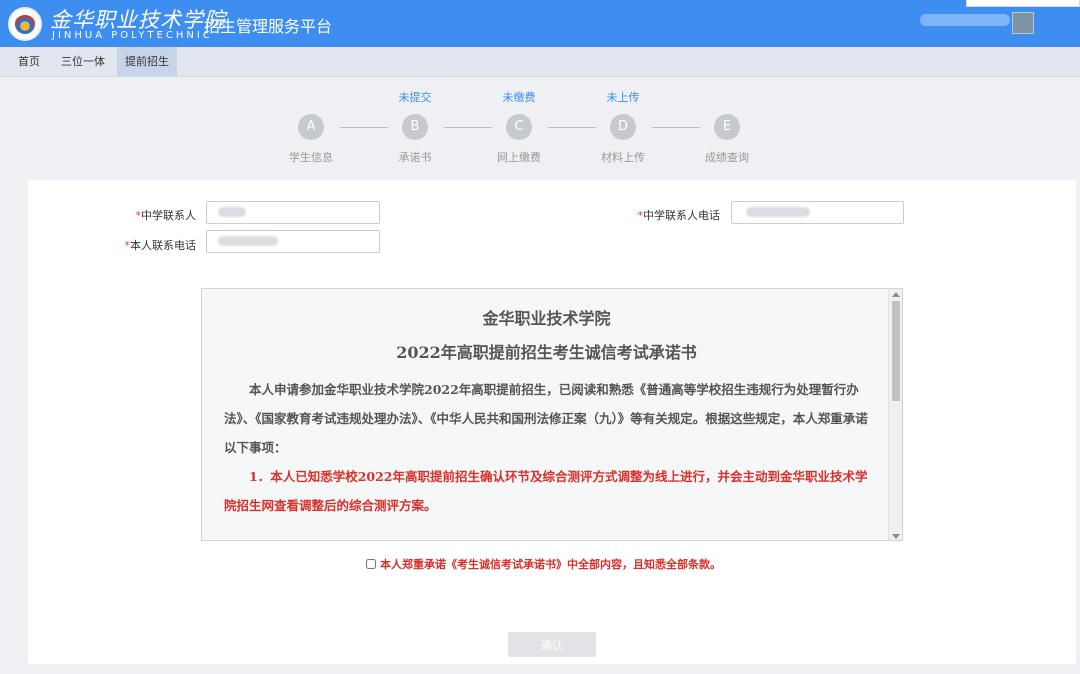 The image size is (1080, 674). I want to click on top-header: 金华职业技术学院 JINHUA POLYTECHNIC 招生管理服务平台, so click(540, 23).